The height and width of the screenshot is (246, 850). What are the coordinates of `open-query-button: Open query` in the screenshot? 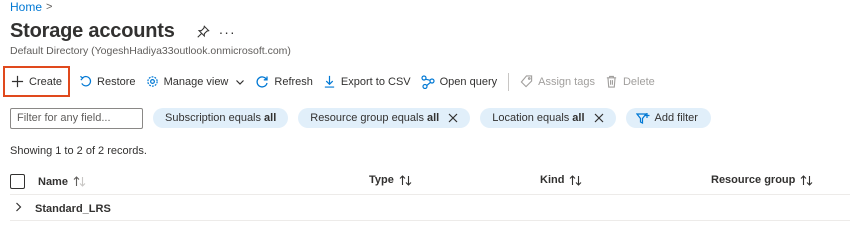 It's located at (459, 82).